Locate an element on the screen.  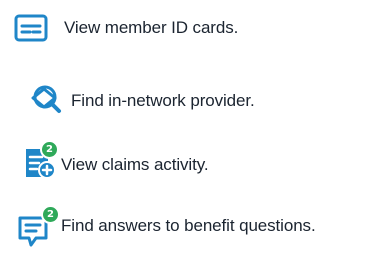
action-label: View claims activity. is located at coordinates (135, 164).